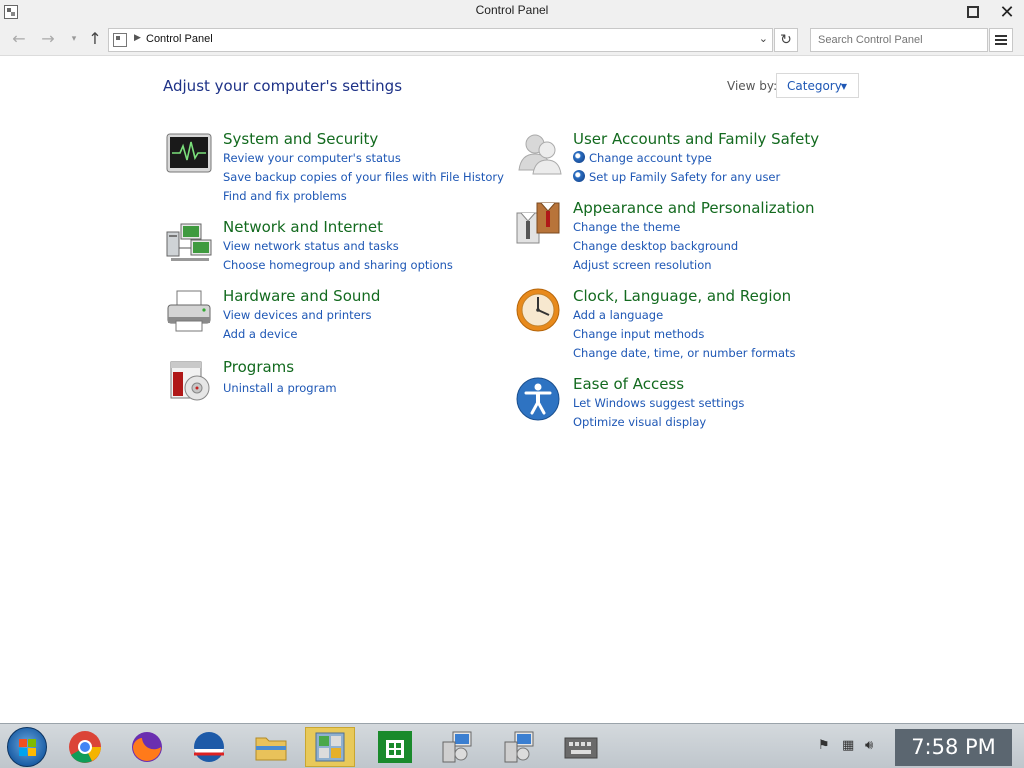  I want to click on category-title: Network and Internet, so click(303, 227).